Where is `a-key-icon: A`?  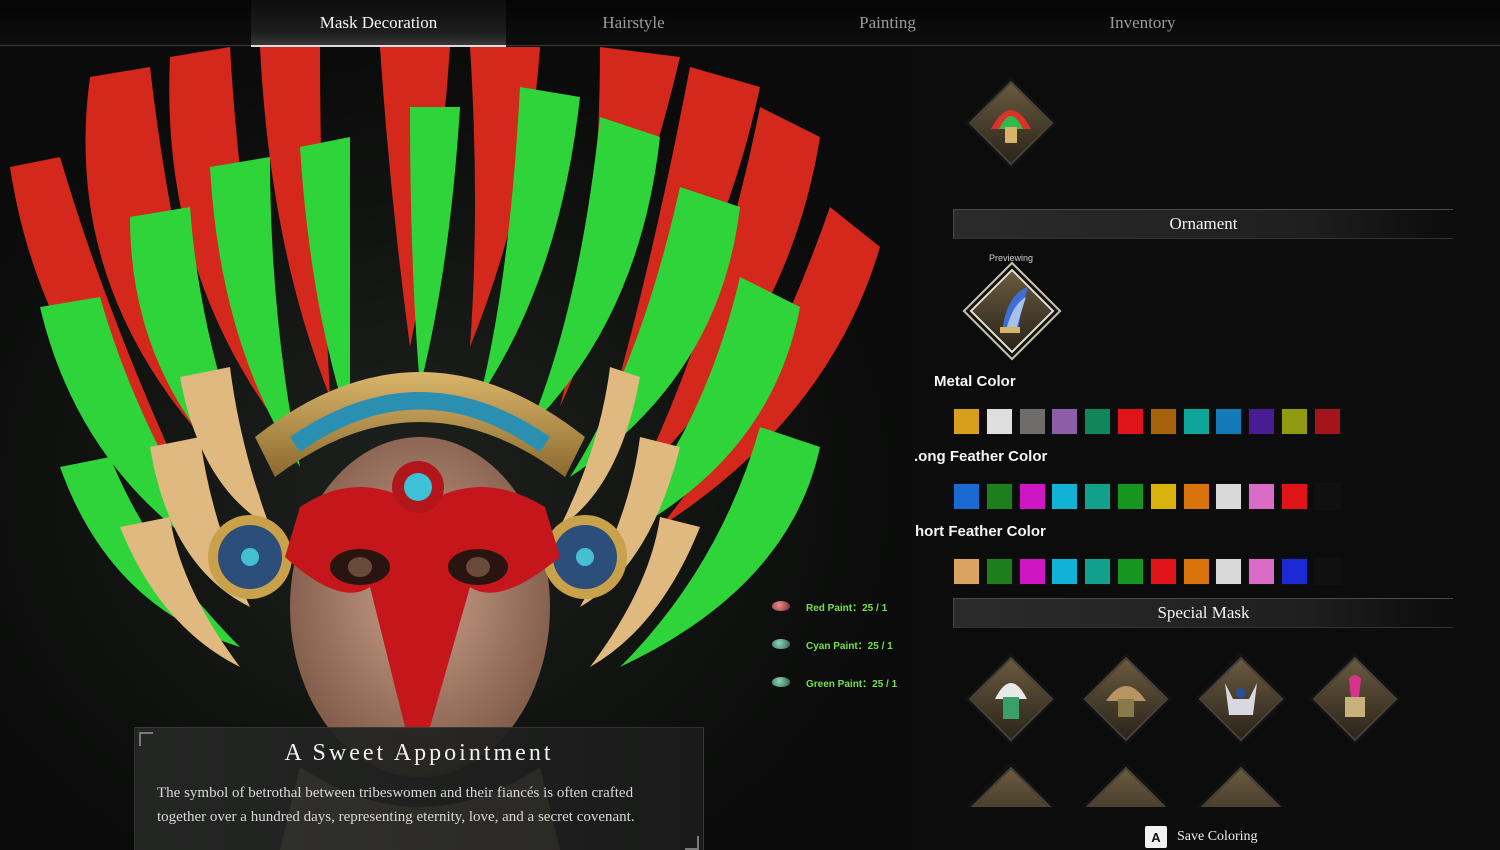
a-key-icon: A is located at coordinates (1156, 837).